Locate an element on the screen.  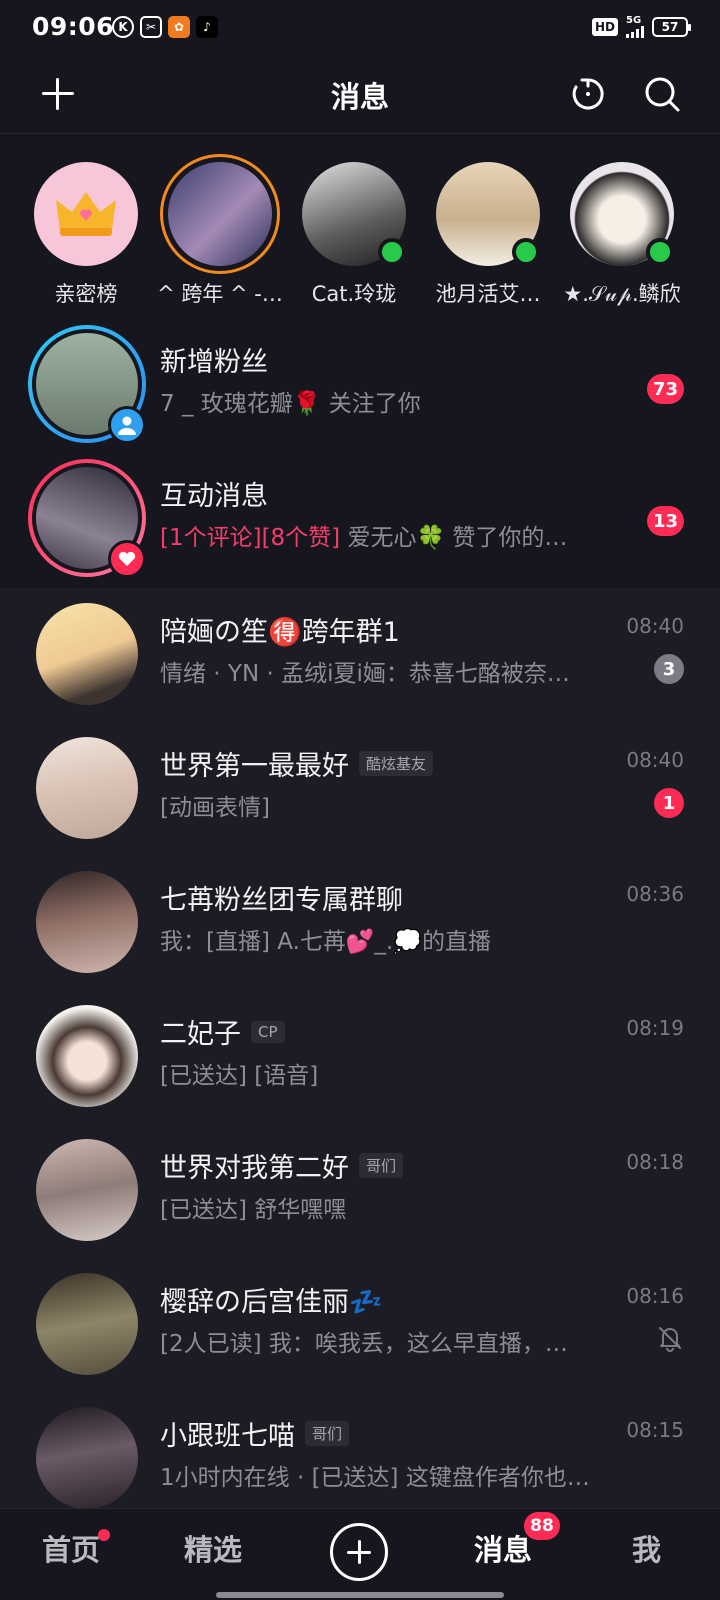
story-name: Cat.玲珑 is located at coordinates (354, 294).